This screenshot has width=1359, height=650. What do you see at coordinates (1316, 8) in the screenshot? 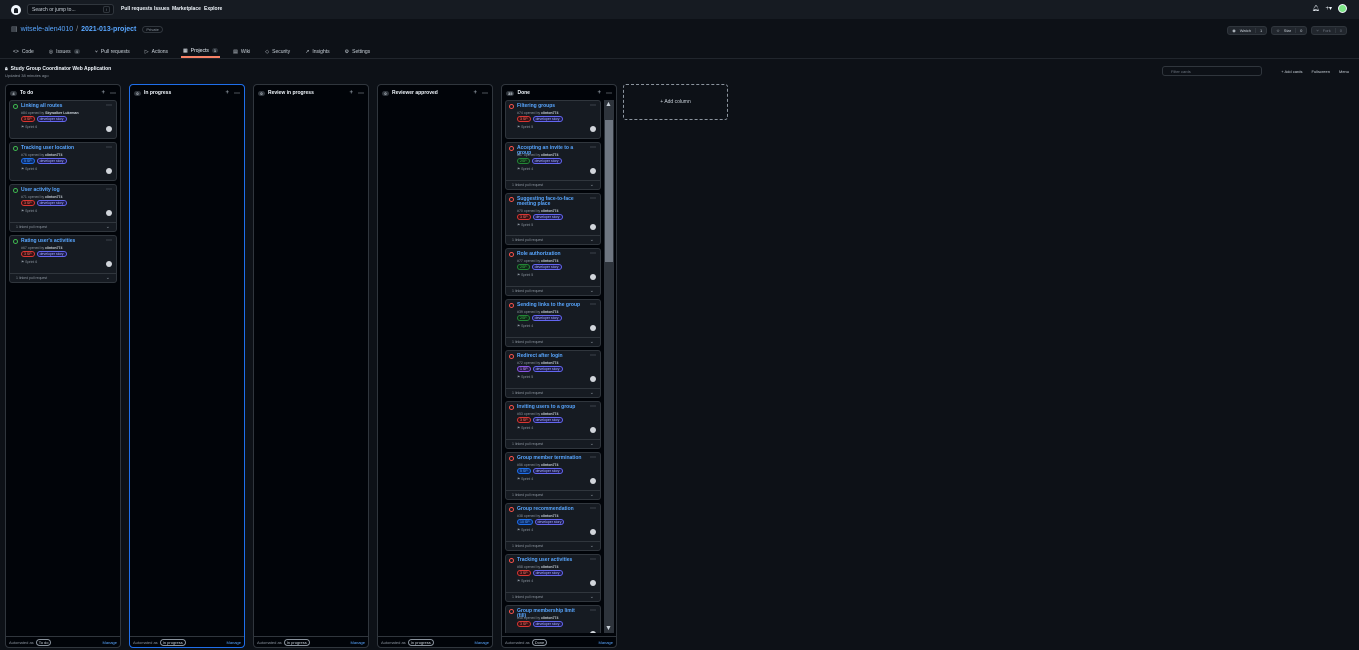
I see `bell-icon: 🔔︎` at bounding box center [1316, 8].